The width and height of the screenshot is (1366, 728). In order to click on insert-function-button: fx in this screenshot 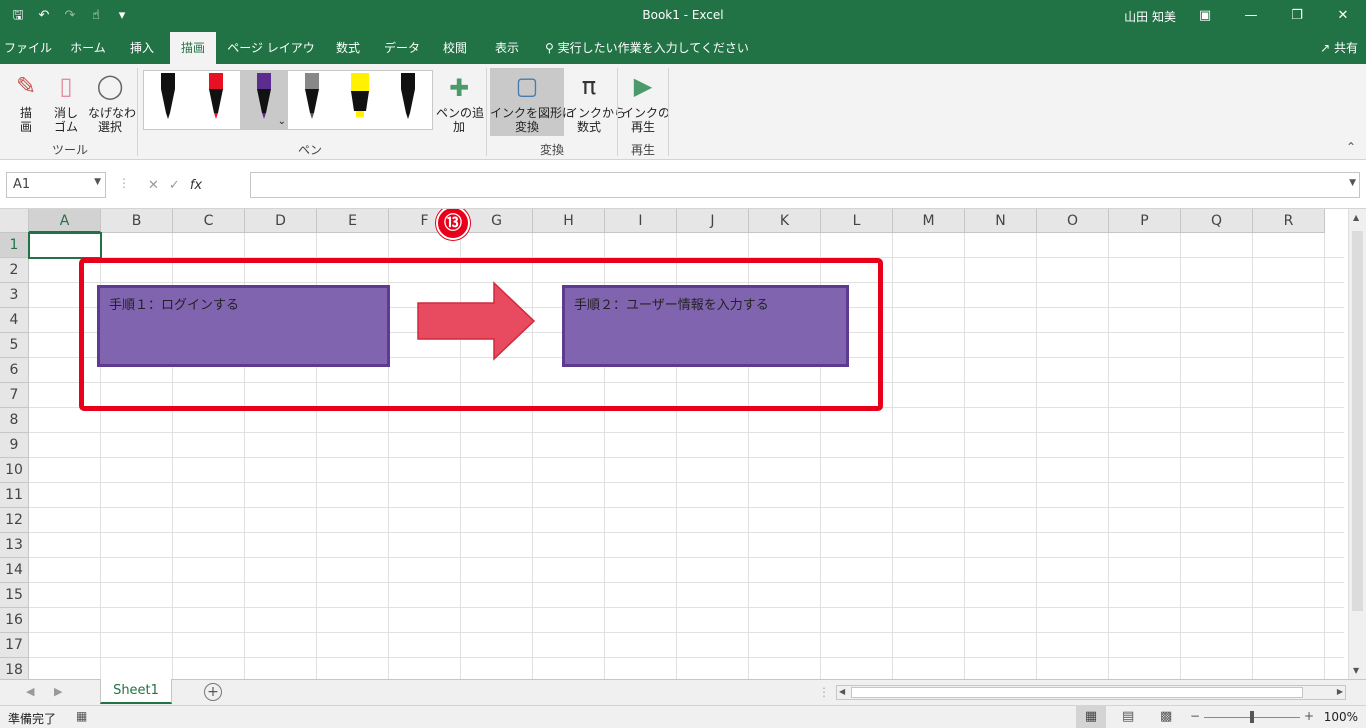, I will do `click(196, 185)`.